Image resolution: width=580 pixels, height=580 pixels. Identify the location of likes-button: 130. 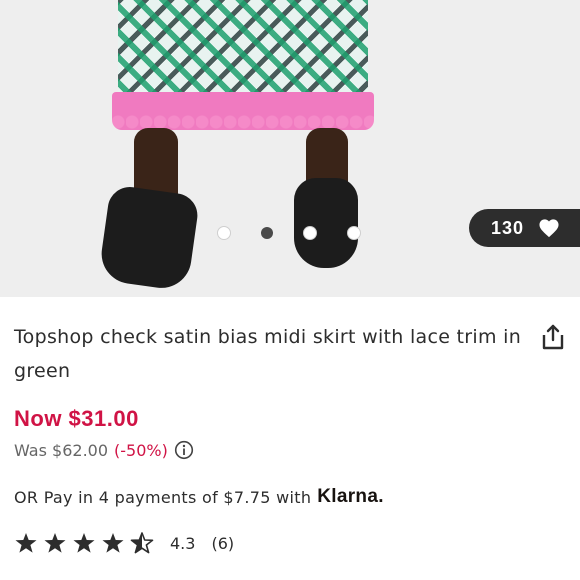
(524, 228).